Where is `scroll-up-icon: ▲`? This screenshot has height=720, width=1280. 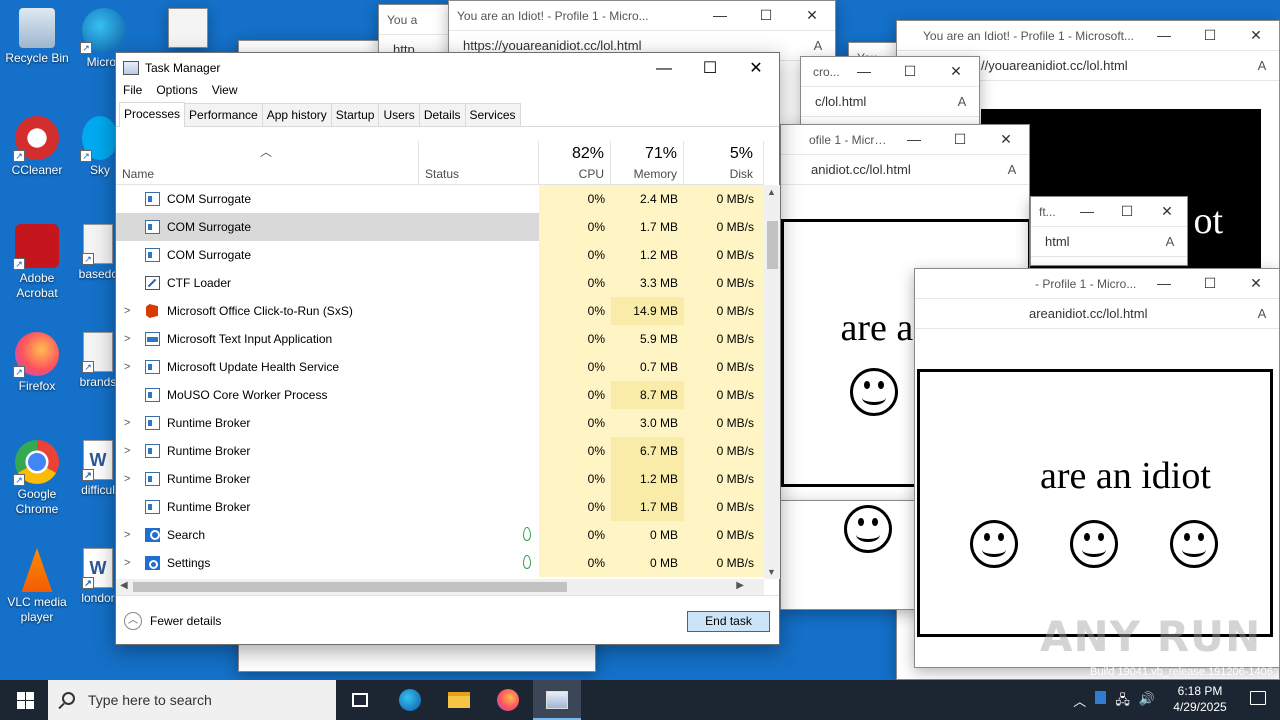
scroll-up-icon: ▲ is located at coordinates (771, 192).